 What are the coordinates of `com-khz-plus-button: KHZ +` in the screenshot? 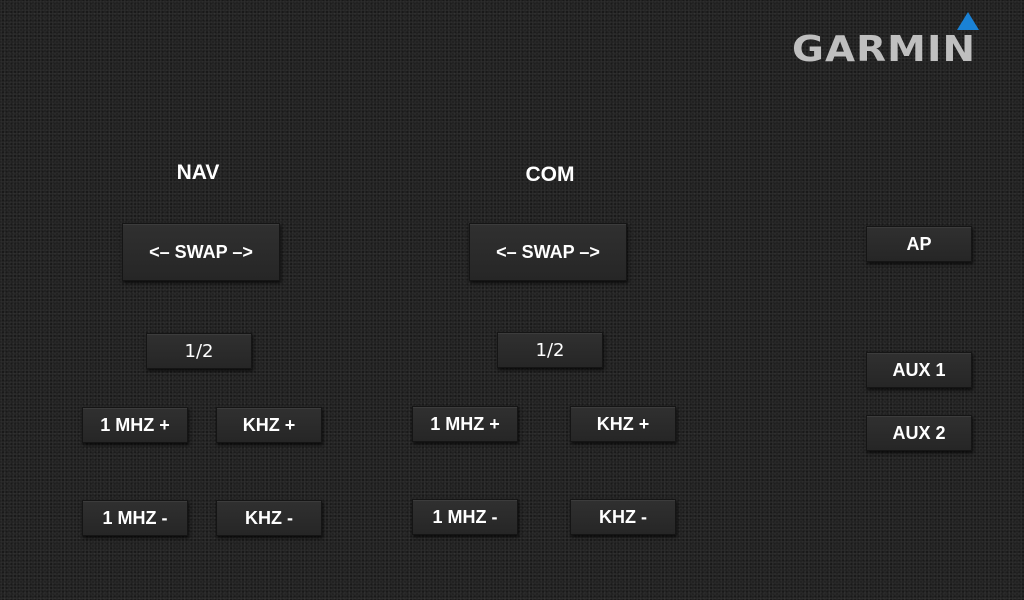 It's located at (623, 424).